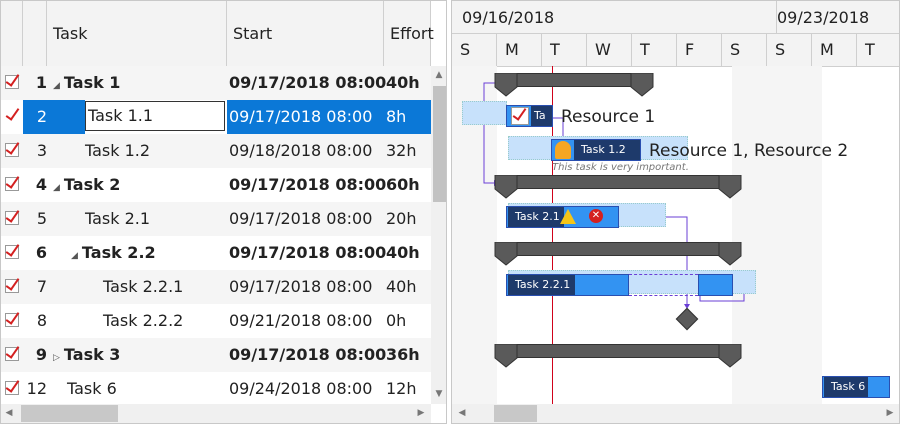 The height and width of the screenshot is (424, 900). What do you see at coordinates (541, 285) in the screenshot?
I see `task-bar-label: Task 2.2.1` at bounding box center [541, 285].